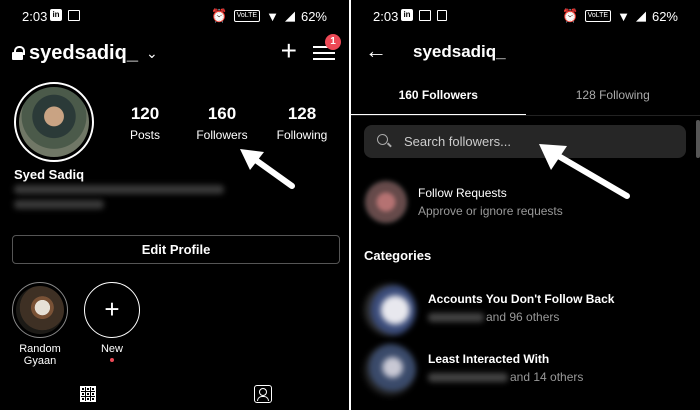 The height and width of the screenshot is (410, 700). I want to click on search-bar, so click(525, 141).